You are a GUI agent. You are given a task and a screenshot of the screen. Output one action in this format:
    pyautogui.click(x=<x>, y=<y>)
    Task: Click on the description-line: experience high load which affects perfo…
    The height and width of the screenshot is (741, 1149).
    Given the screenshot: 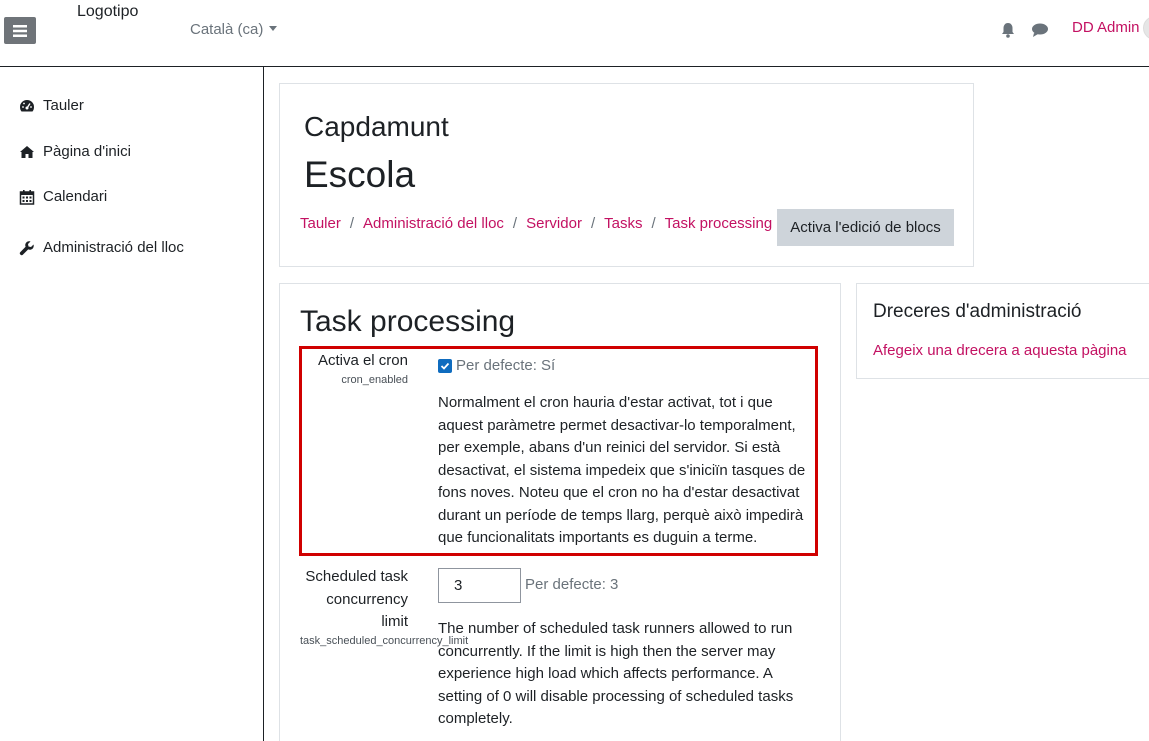 What is the action you would take?
    pyautogui.click(x=605, y=673)
    